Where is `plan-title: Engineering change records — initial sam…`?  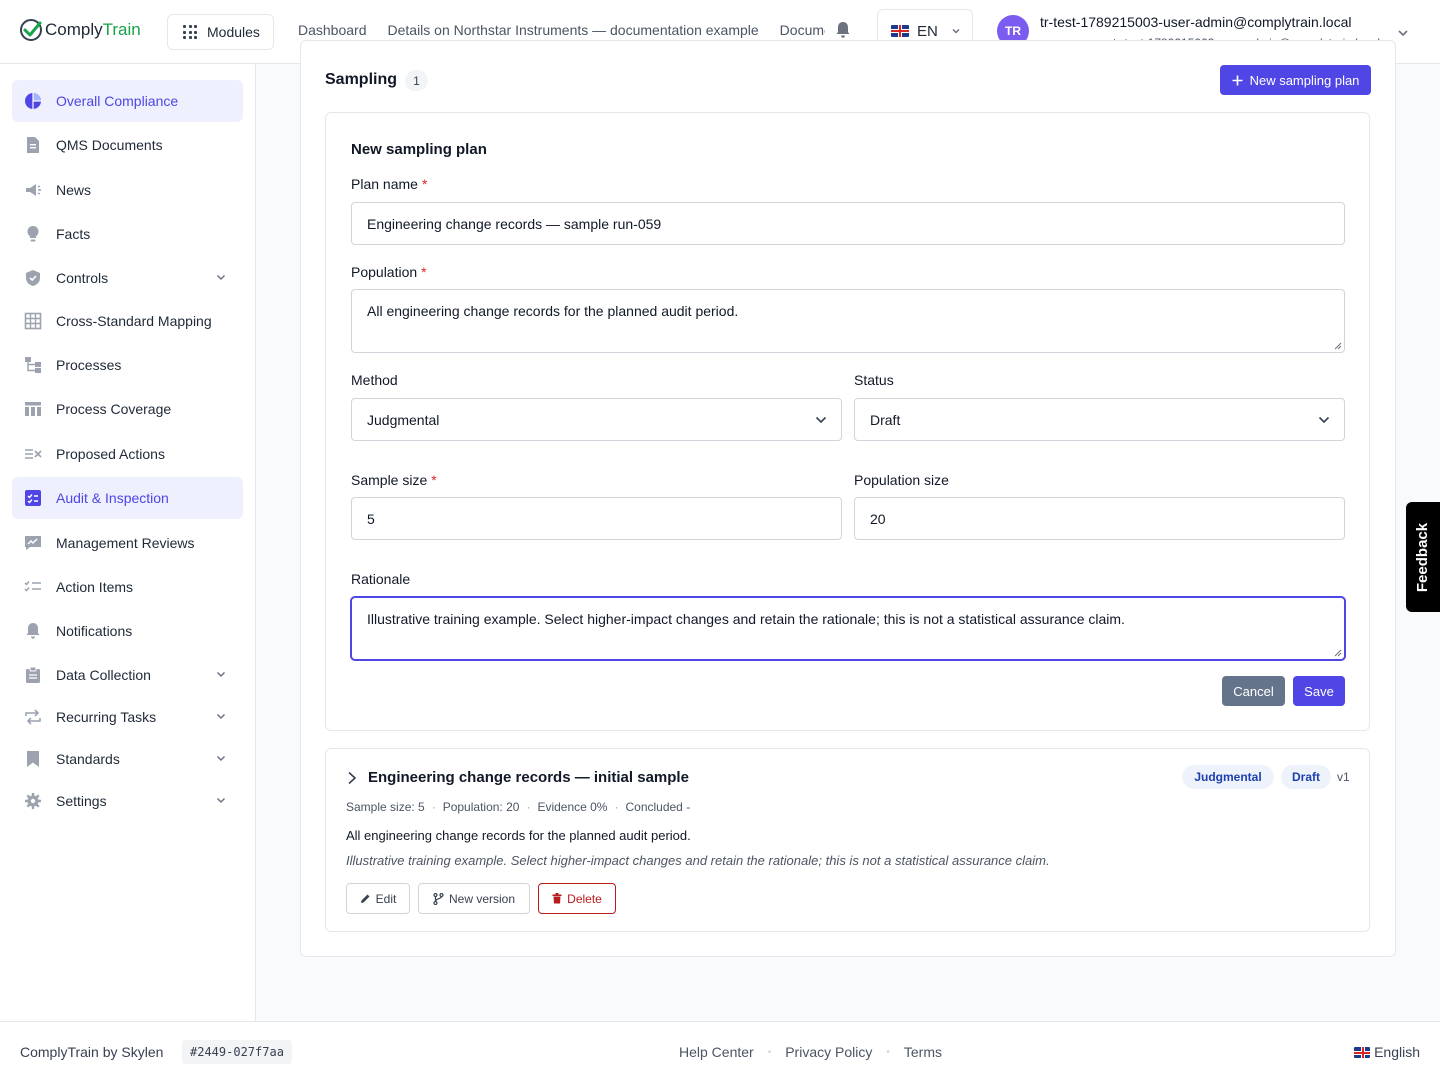 plan-title: Engineering change records — initial sam… is located at coordinates (528, 777).